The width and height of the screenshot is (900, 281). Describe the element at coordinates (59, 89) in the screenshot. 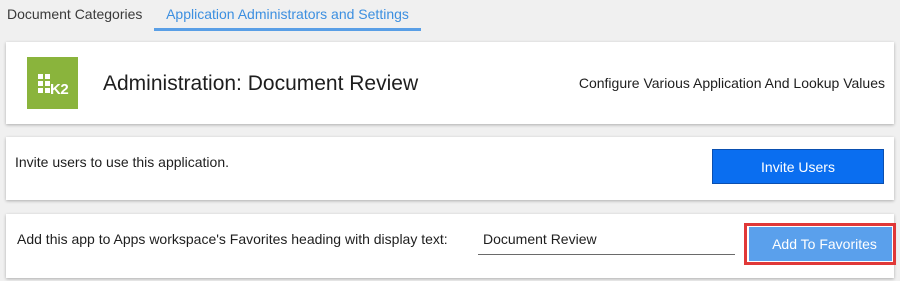

I see `logo-text: K2` at that location.